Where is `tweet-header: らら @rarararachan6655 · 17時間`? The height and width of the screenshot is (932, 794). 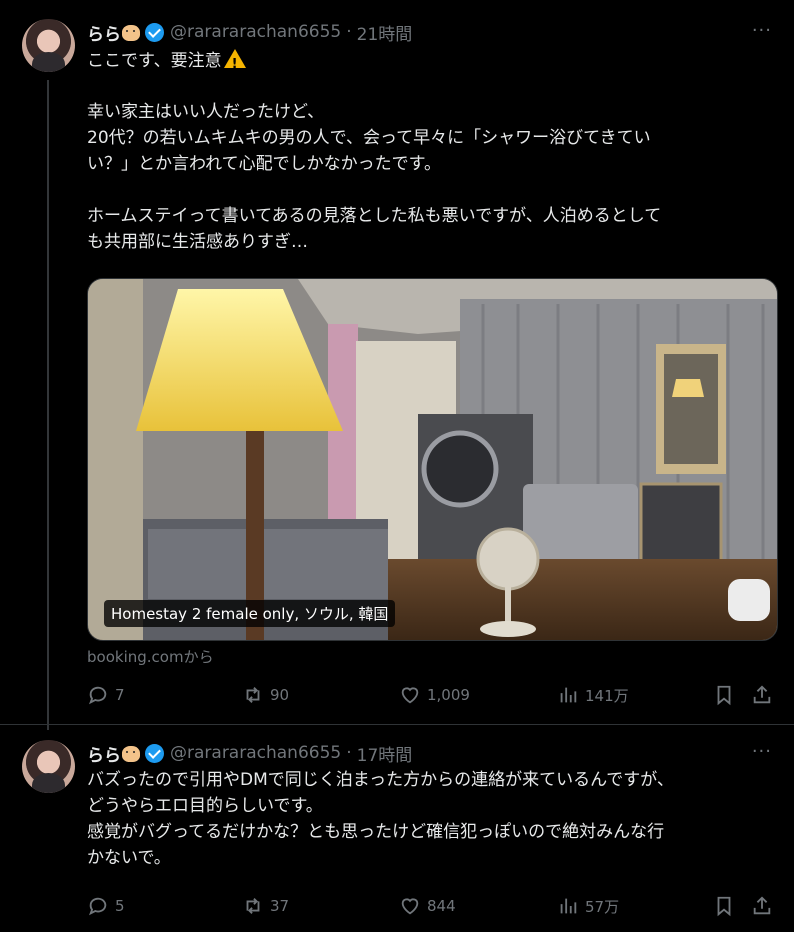 tweet-header: らら @rarararachan6655 · 17時間 is located at coordinates (249, 753).